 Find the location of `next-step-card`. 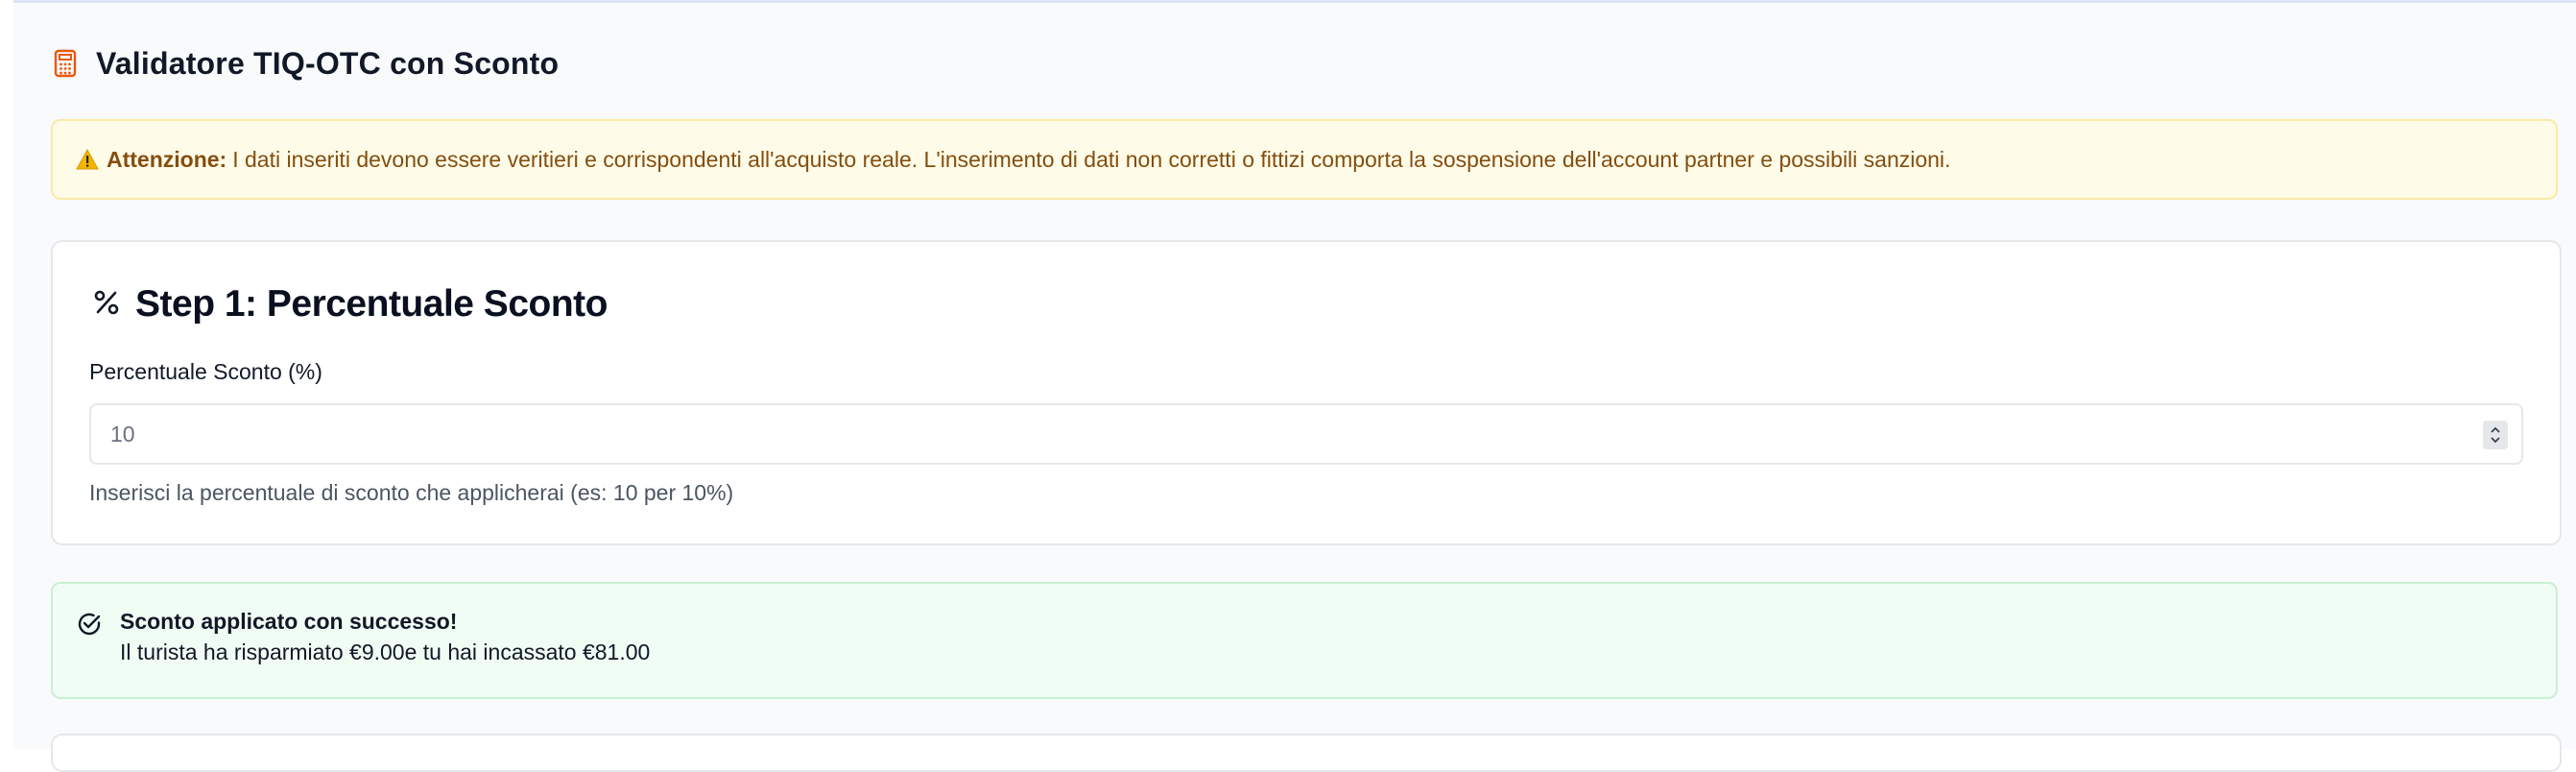

next-step-card is located at coordinates (1306, 753).